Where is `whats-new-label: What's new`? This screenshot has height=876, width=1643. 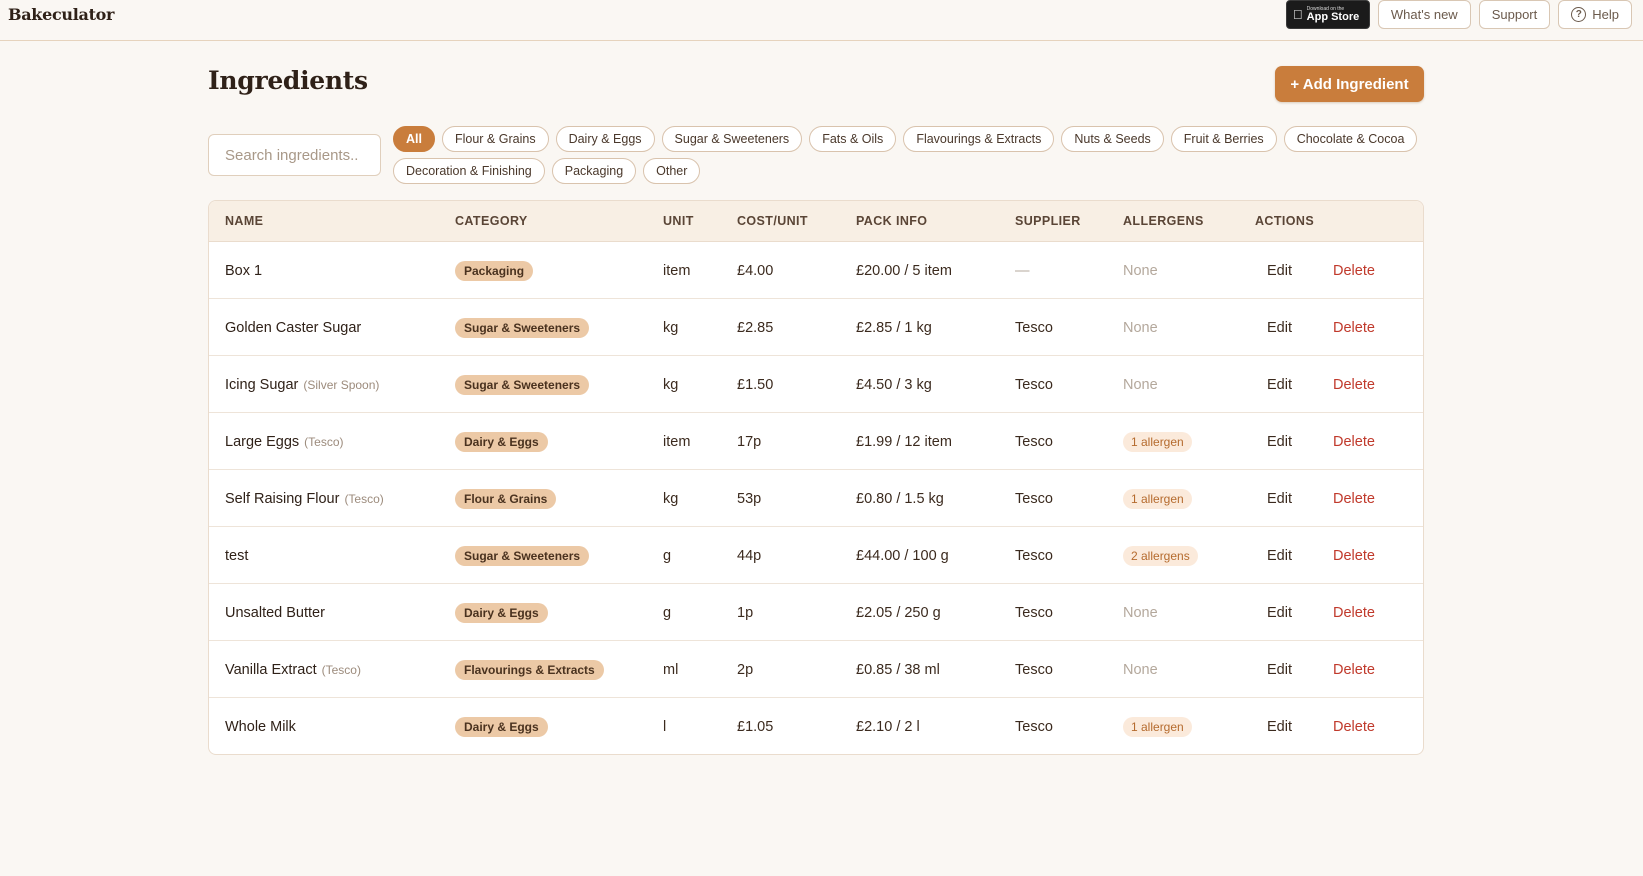 whats-new-label: What's new is located at coordinates (1424, 14).